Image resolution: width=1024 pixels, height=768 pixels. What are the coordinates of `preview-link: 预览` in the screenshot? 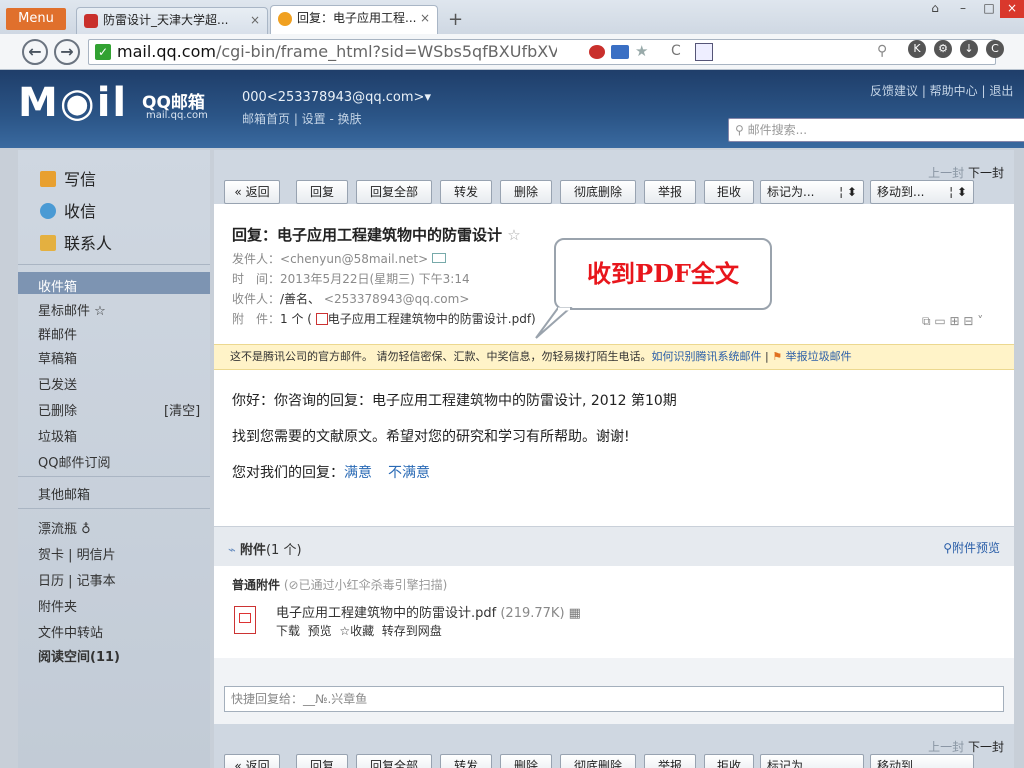 It's located at (320, 631).